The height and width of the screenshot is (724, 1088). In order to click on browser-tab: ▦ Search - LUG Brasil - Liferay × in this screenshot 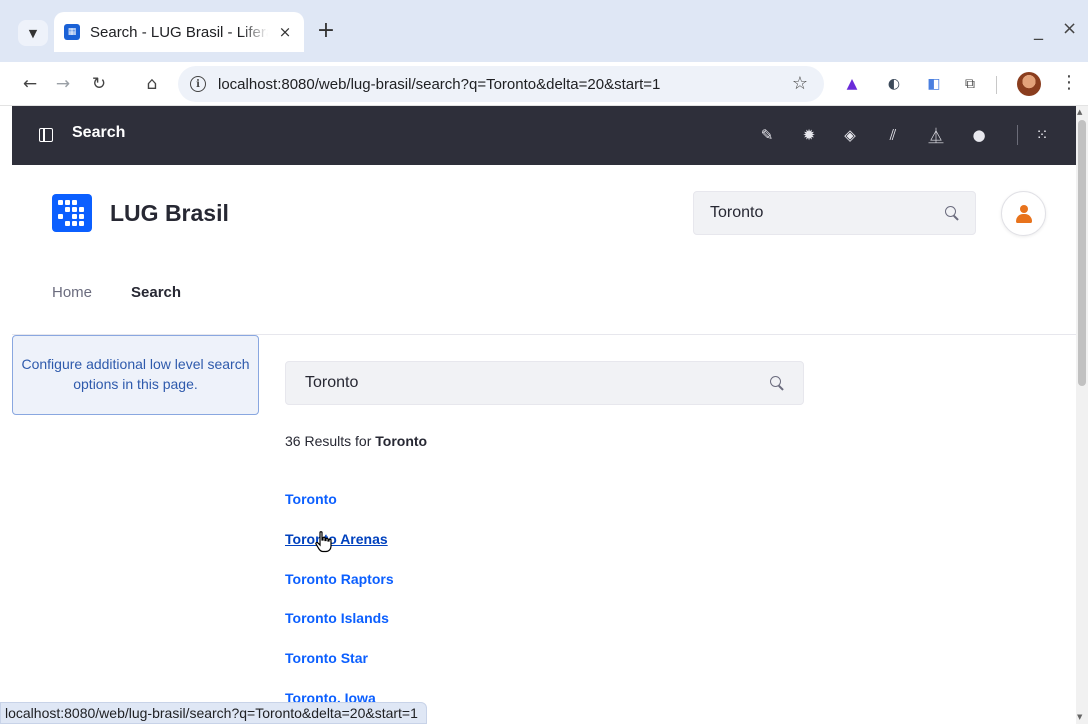, I will do `click(179, 32)`.